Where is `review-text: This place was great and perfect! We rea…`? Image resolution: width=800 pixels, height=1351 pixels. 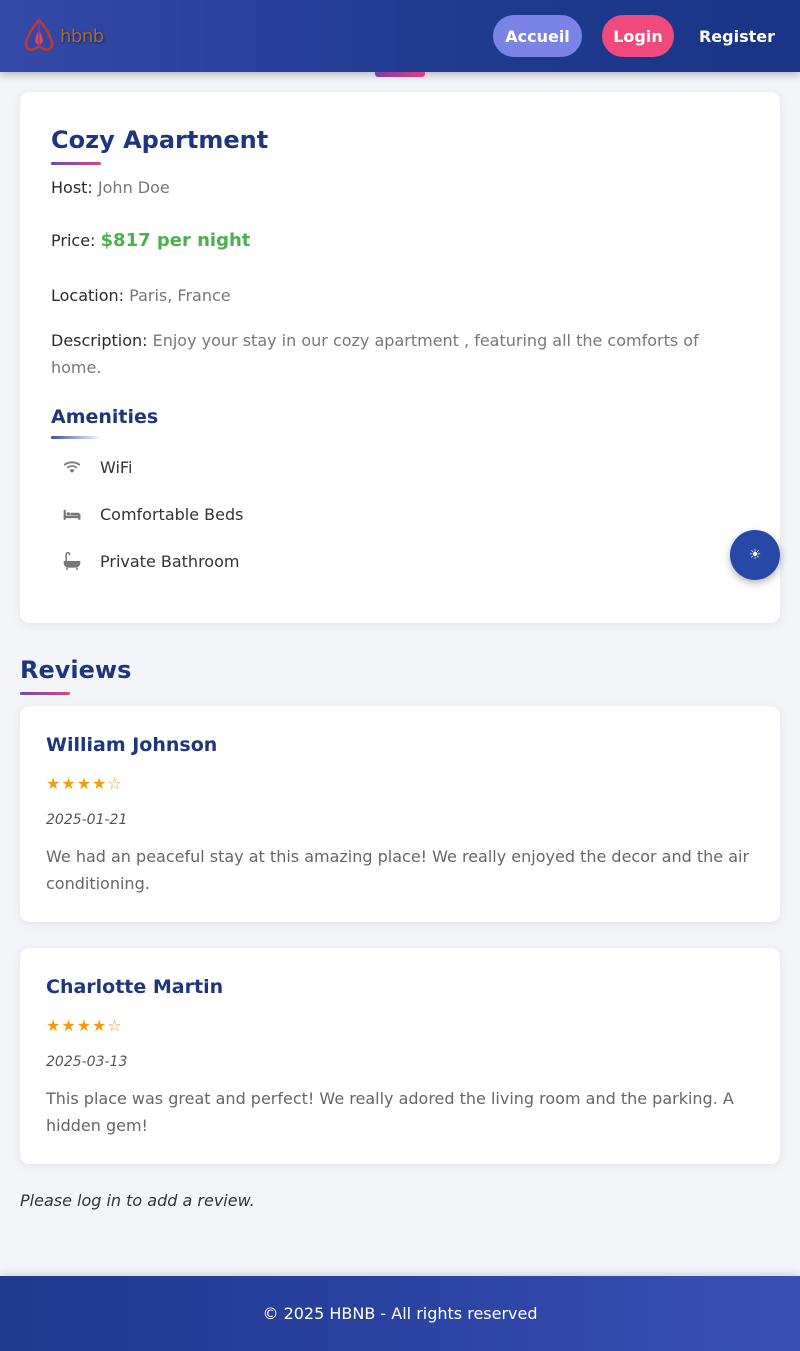
review-text: This place was great and perfect! We rea… is located at coordinates (390, 1112).